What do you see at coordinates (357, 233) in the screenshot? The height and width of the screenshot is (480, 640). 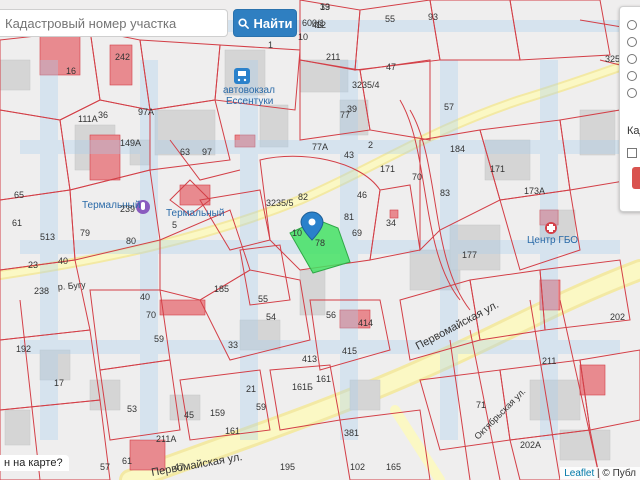 I see `parcel-number-label: 69` at bounding box center [357, 233].